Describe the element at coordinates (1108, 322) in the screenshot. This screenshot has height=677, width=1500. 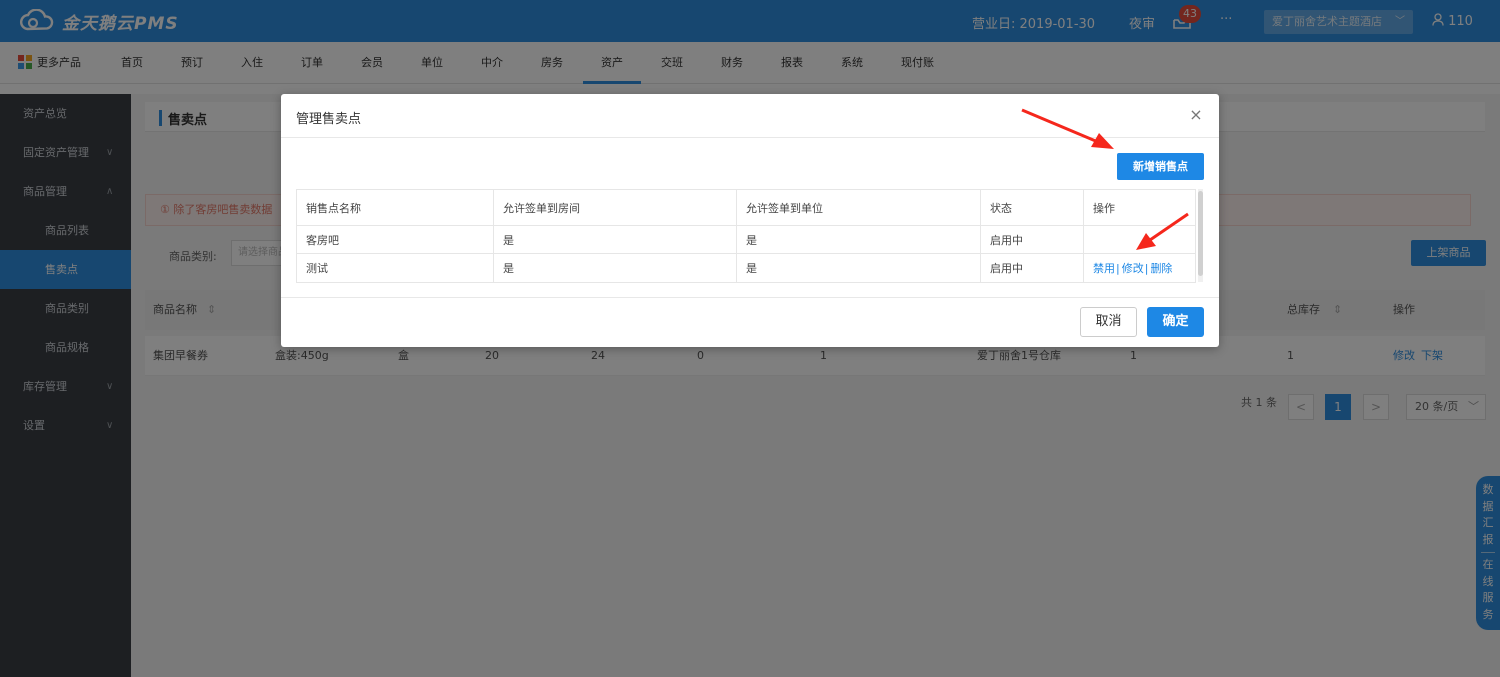
I see `cancel-button: 取消` at that location.